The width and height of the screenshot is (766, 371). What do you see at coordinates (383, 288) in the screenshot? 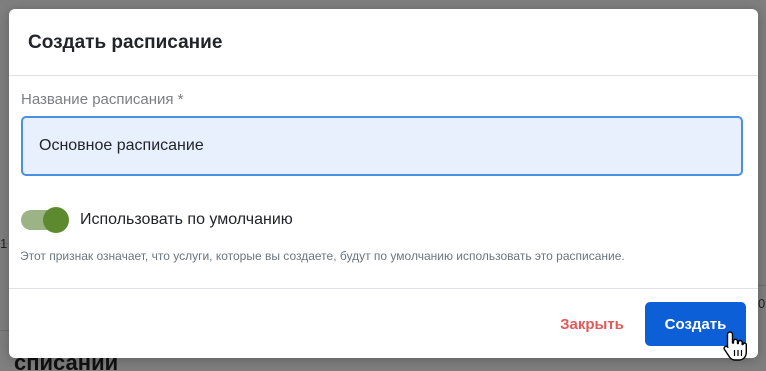
I see `dialog-footer-divider` at bounding box center [383, 288].